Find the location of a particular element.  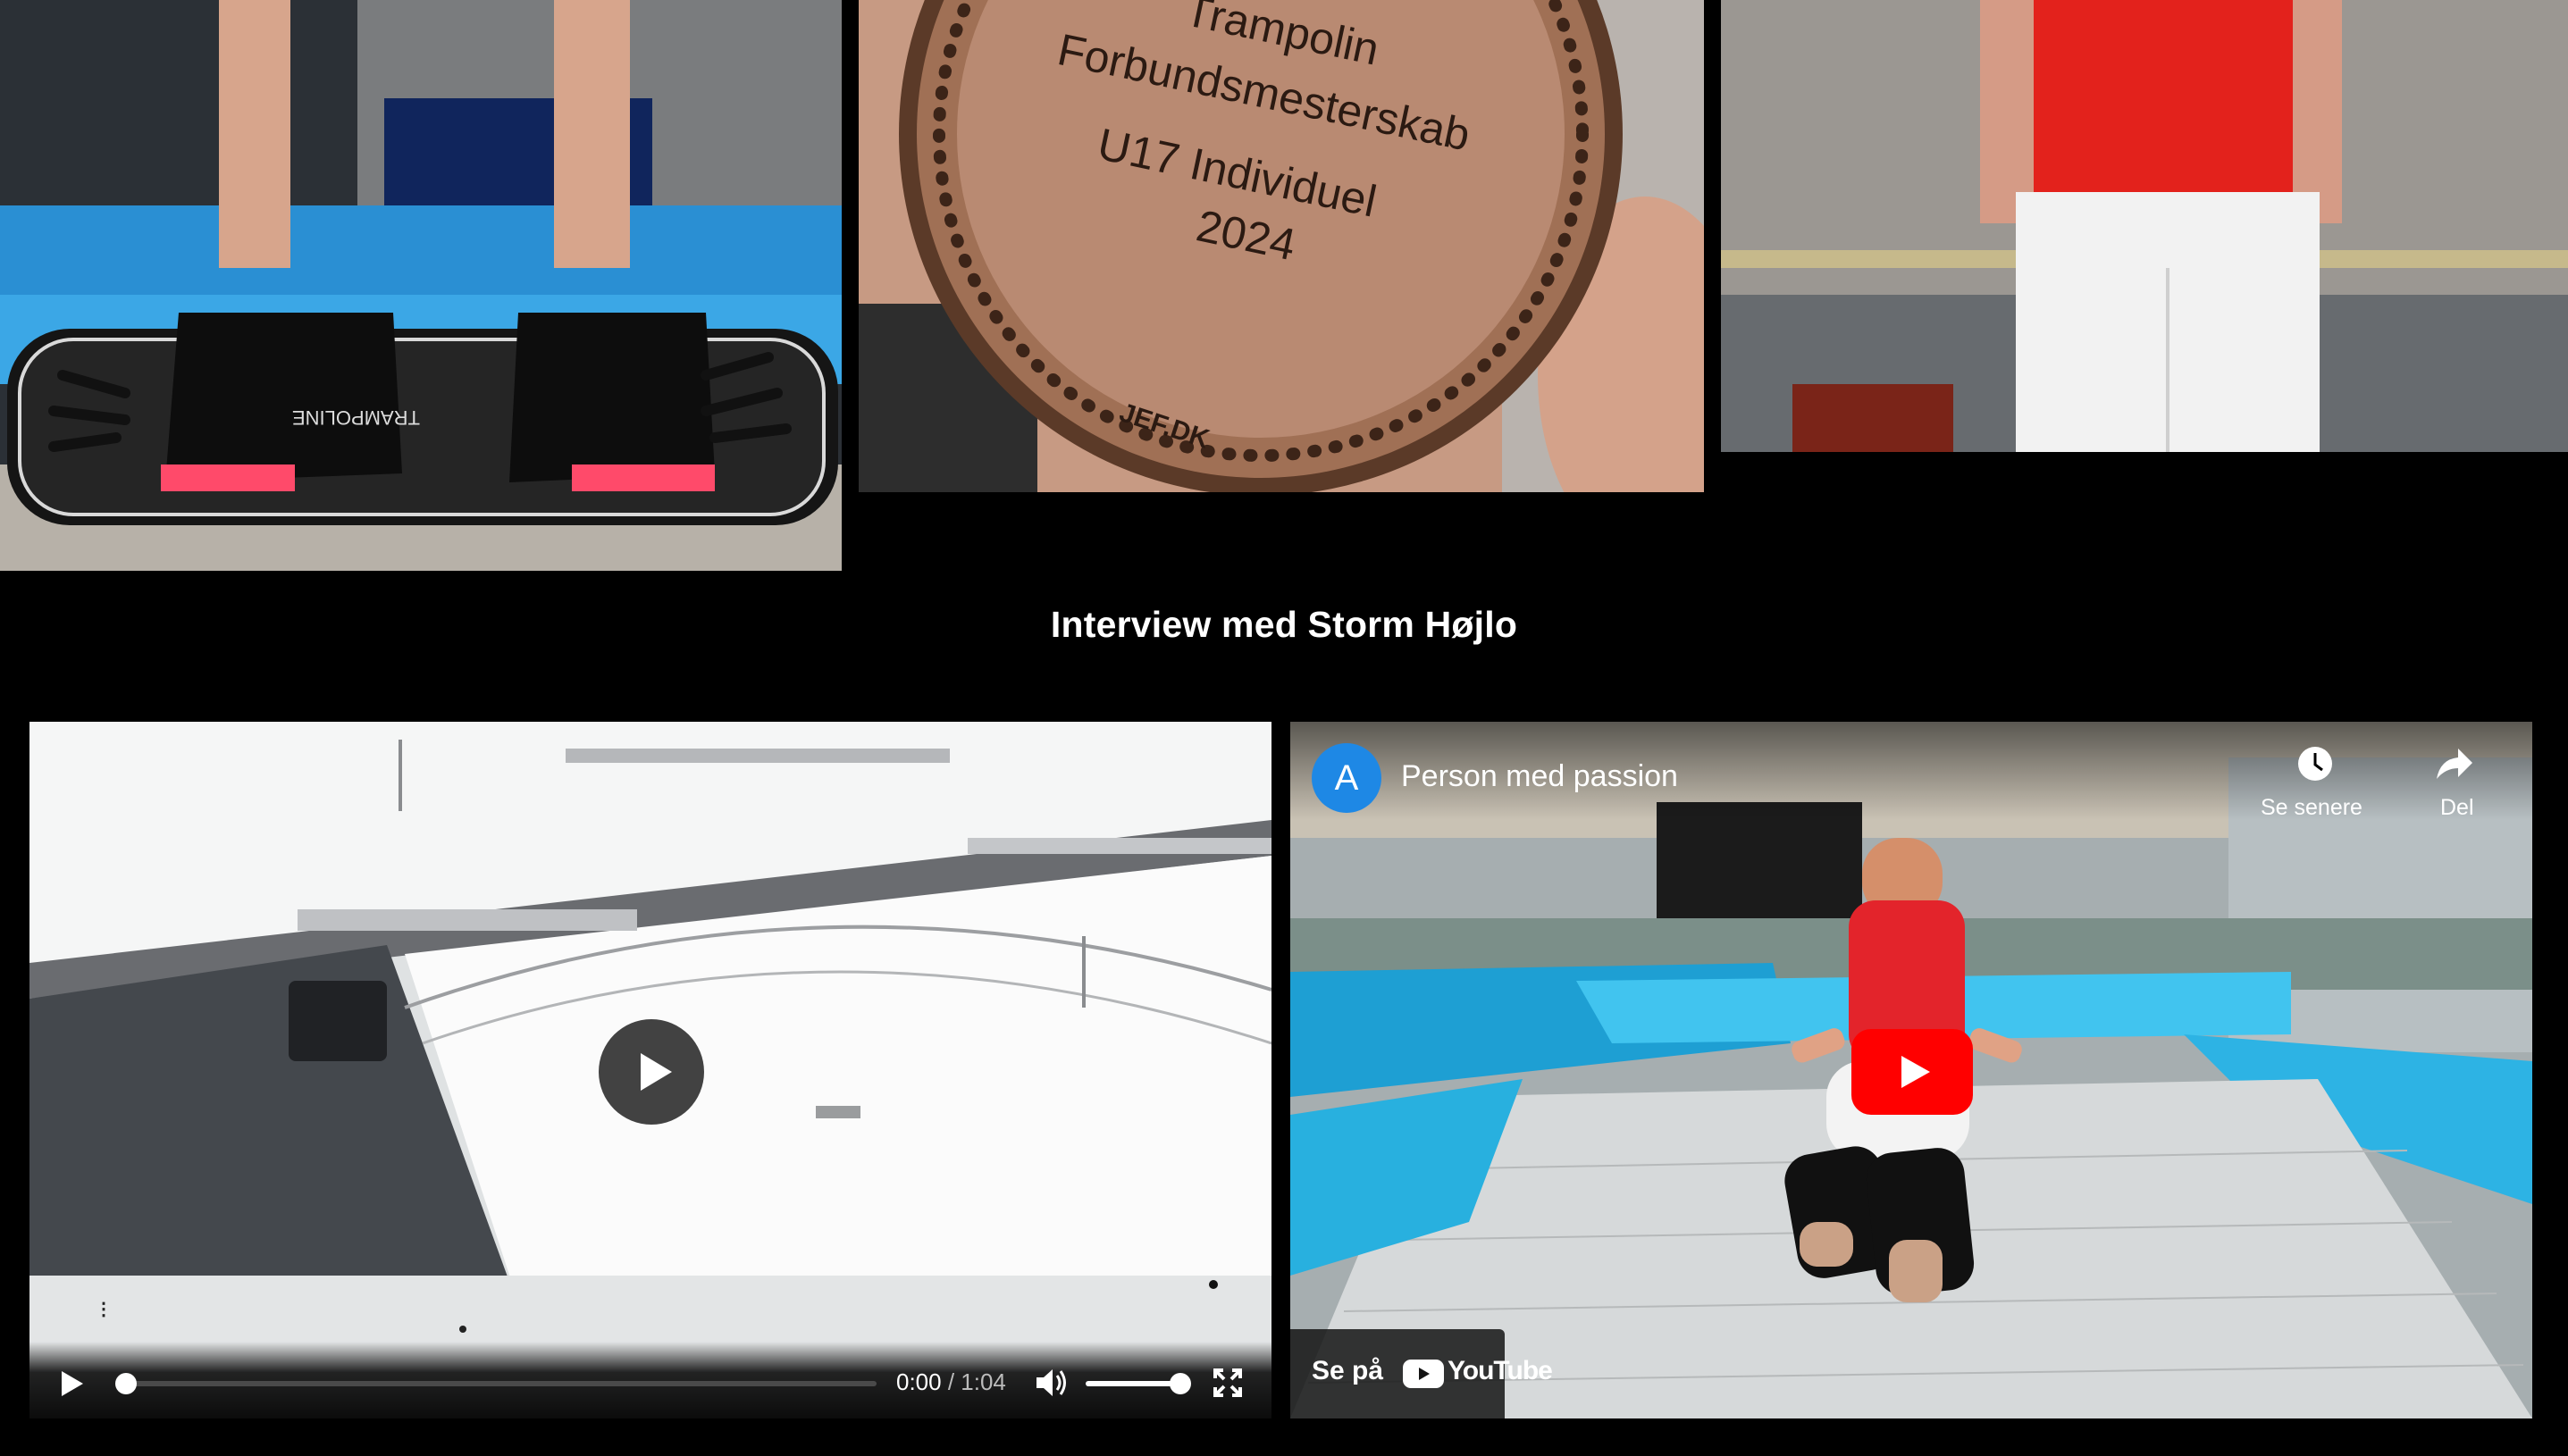

youtube-logo-icon is located at coordinates (1423, 1374).